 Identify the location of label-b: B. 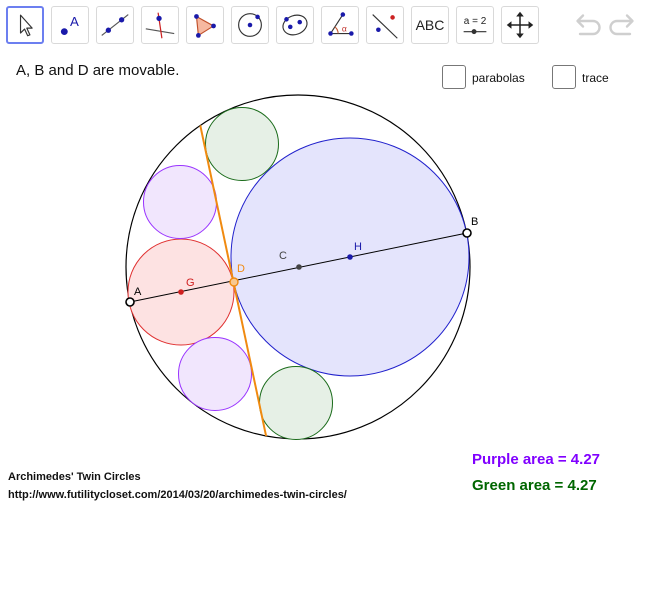
(474, 222).